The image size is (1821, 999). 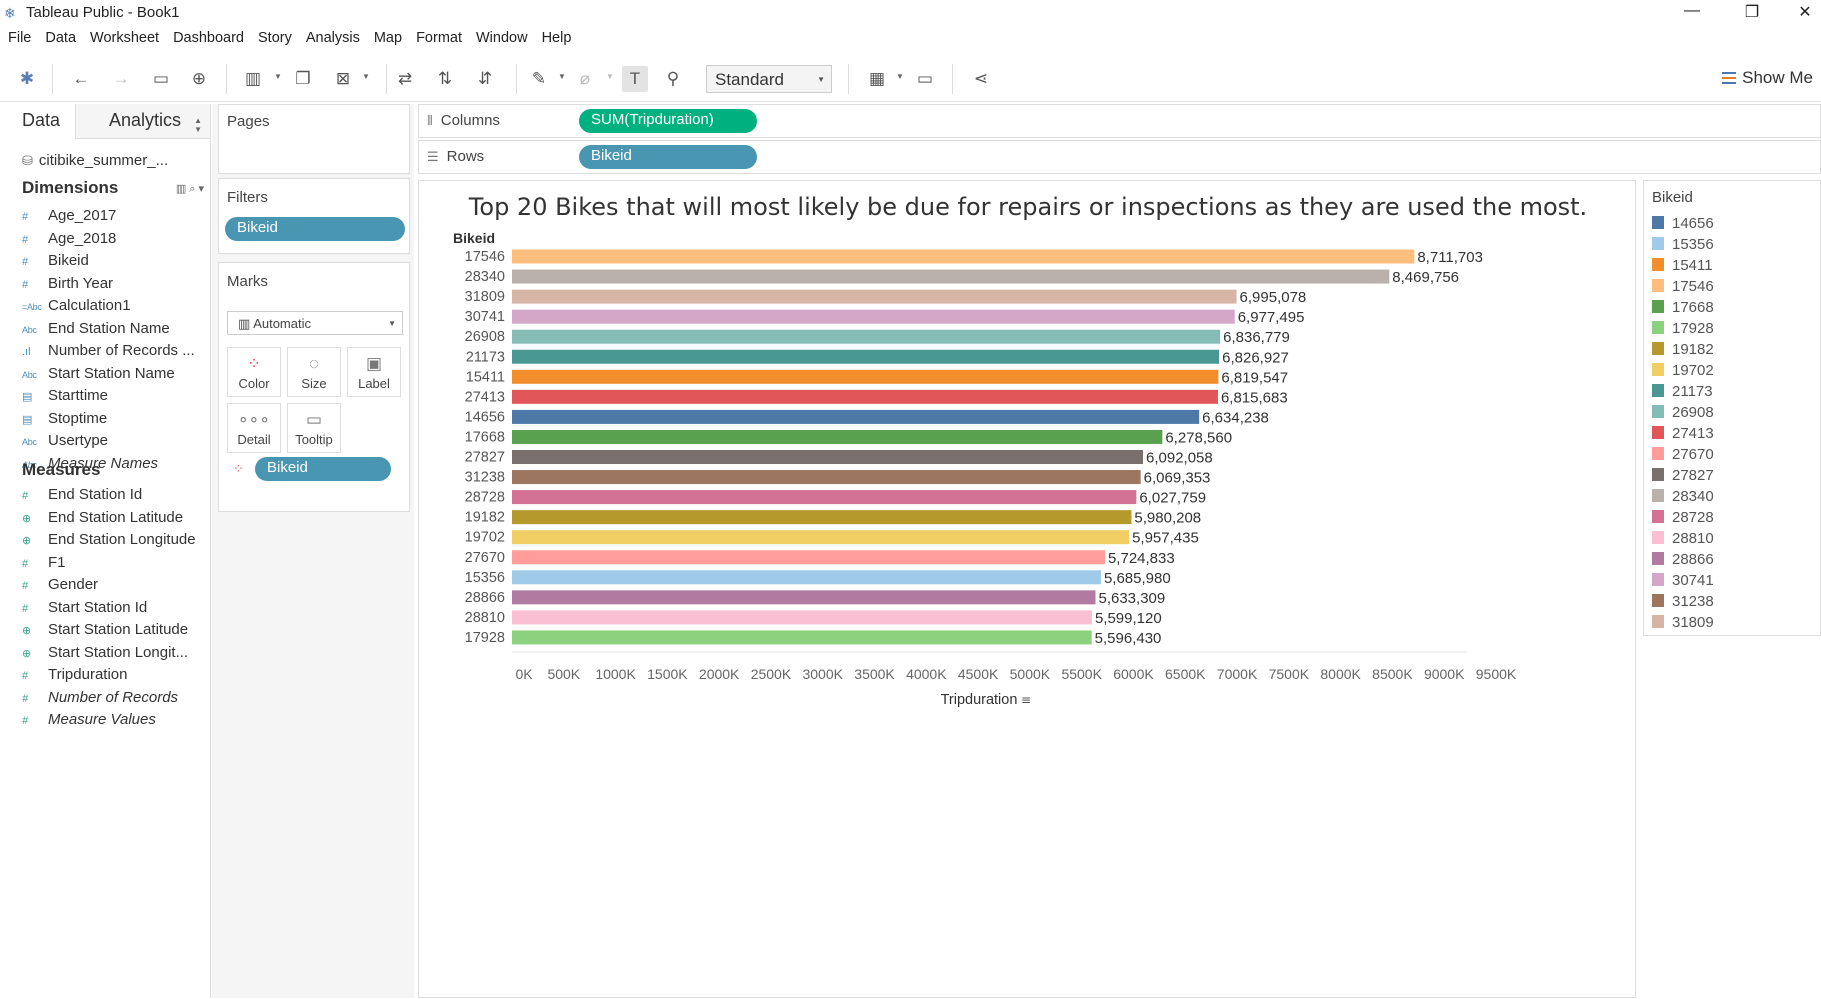 I want to click on dimension-field-usertype: Abc Usertype, so click(x=116, y=443).